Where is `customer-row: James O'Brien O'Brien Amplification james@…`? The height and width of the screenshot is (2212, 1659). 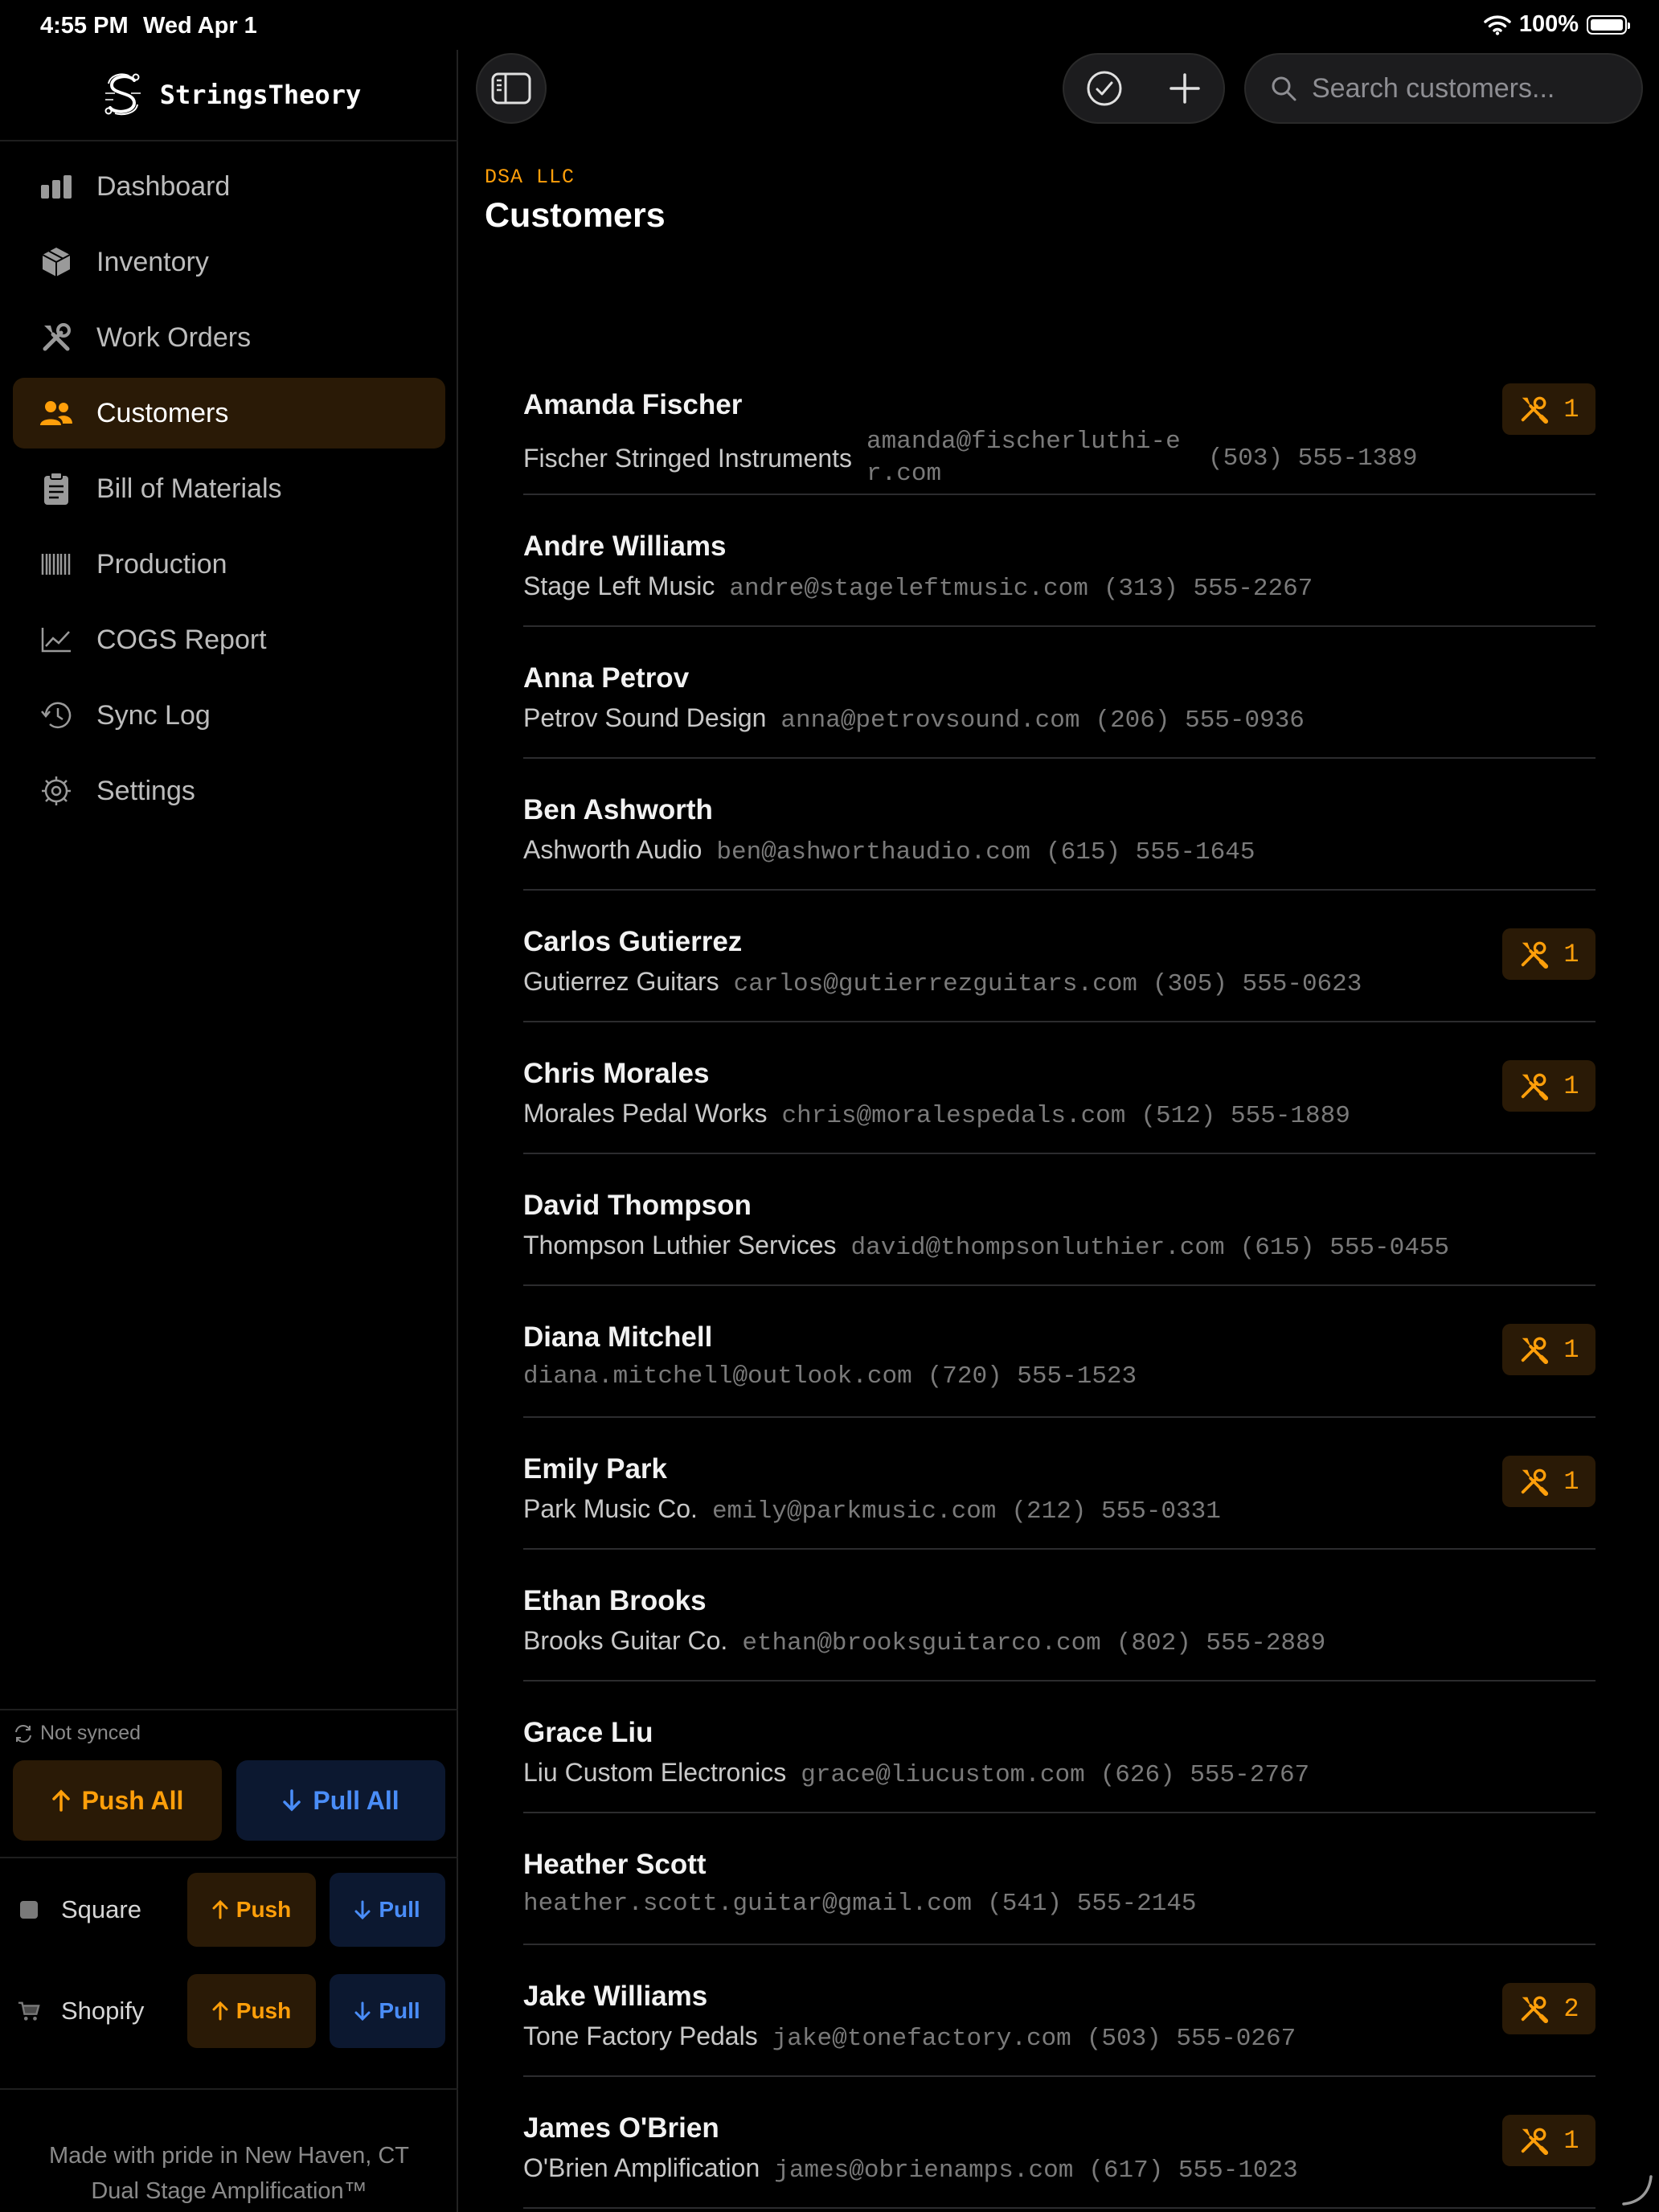 customer-row: James O'Brien O'Brien Amplification james@… is located at coordinates (1059, 2143).